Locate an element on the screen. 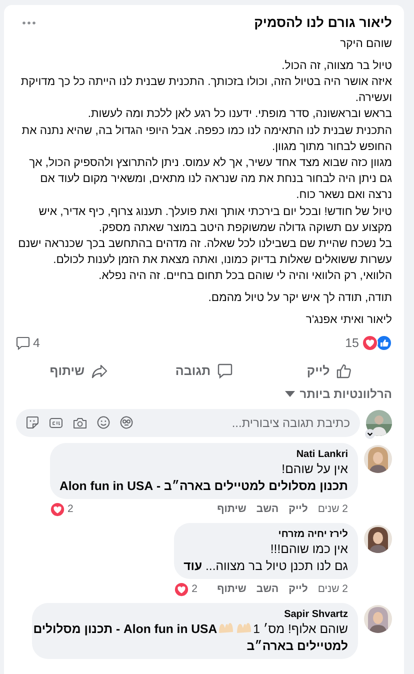 The width and height of the screenshot is (414, 674). comment-author: Nati Lankri is located at coordinates (322, 455).